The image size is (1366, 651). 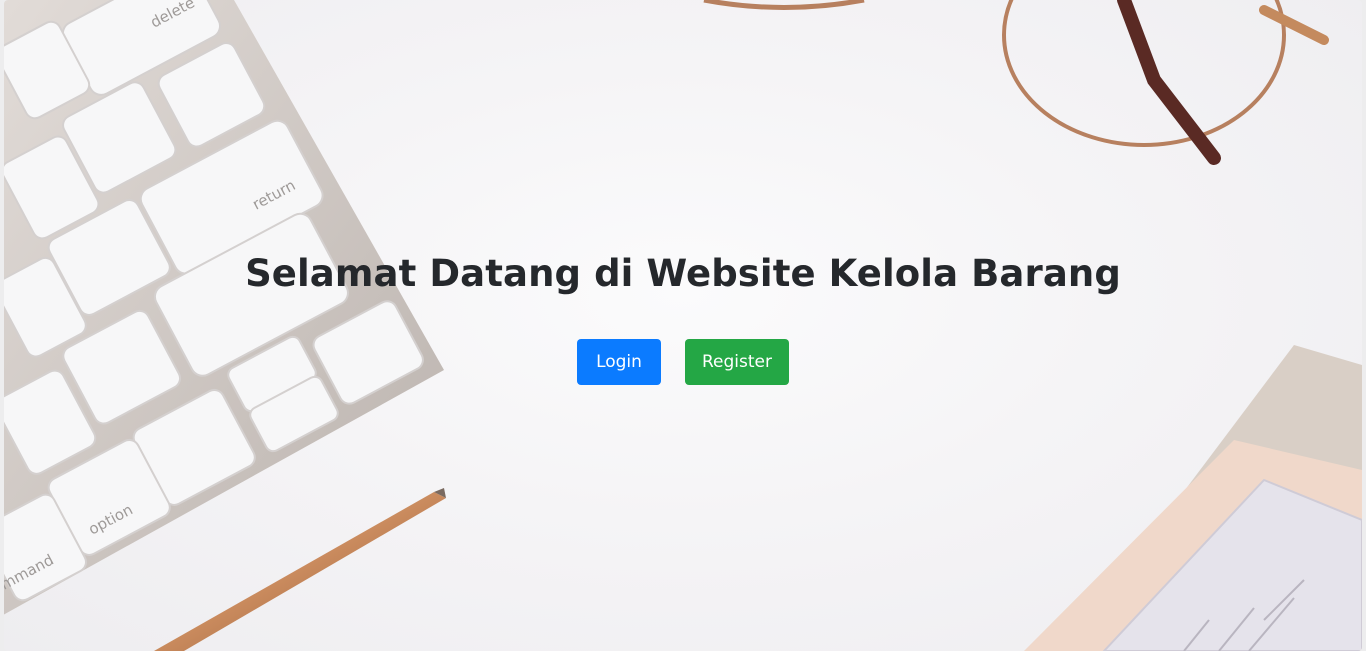 I want to click on page-title: Selamat Datang di Website Kelola Barang, so click(x=683, y=273).